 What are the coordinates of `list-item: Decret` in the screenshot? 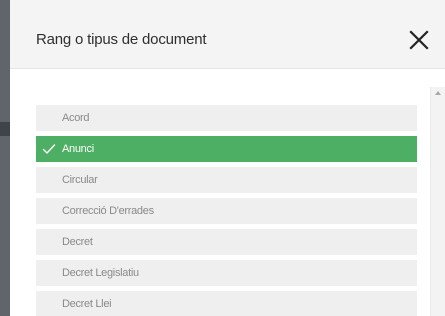 It's located at (226, 242).